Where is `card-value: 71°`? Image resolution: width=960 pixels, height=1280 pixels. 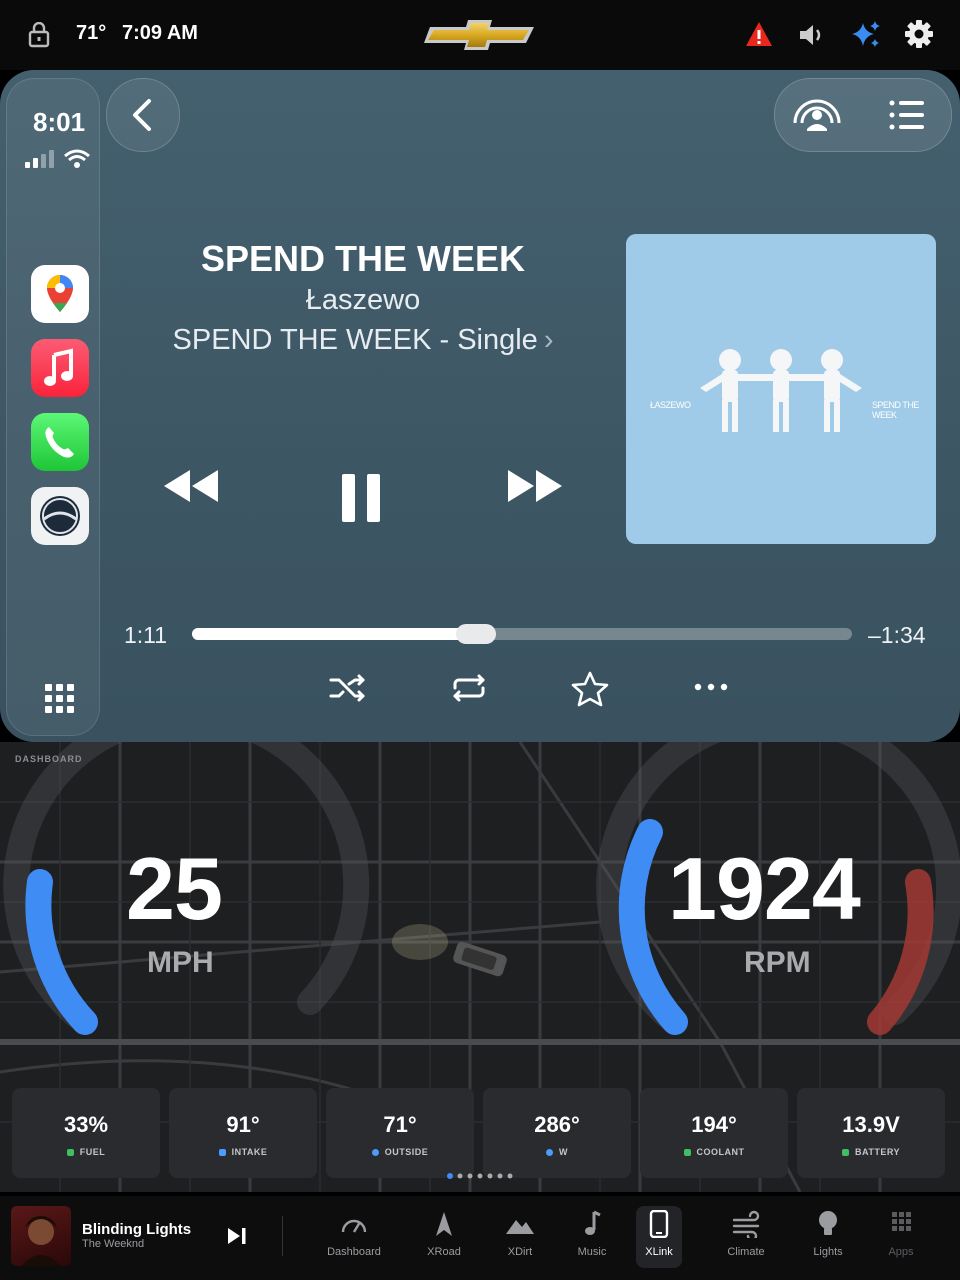 card-value: 71° is located at coordinates (400, 1124).